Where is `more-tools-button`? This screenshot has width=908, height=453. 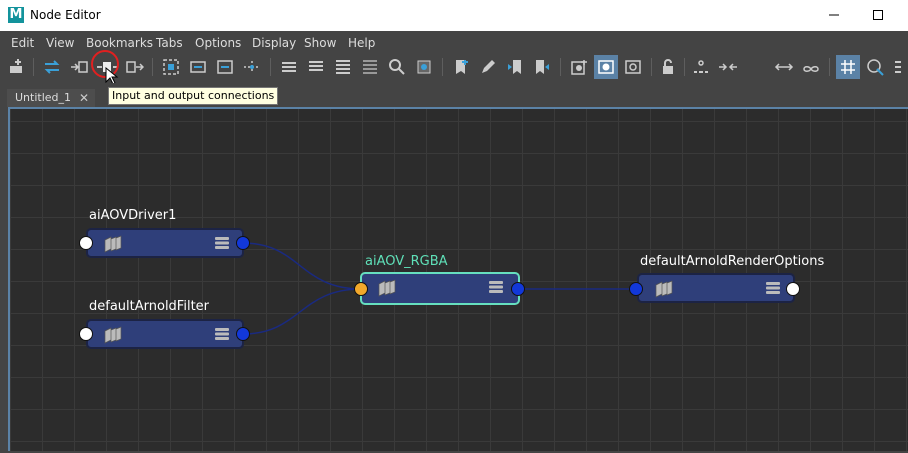
more-tools-button is located at coordinates (899, 67).